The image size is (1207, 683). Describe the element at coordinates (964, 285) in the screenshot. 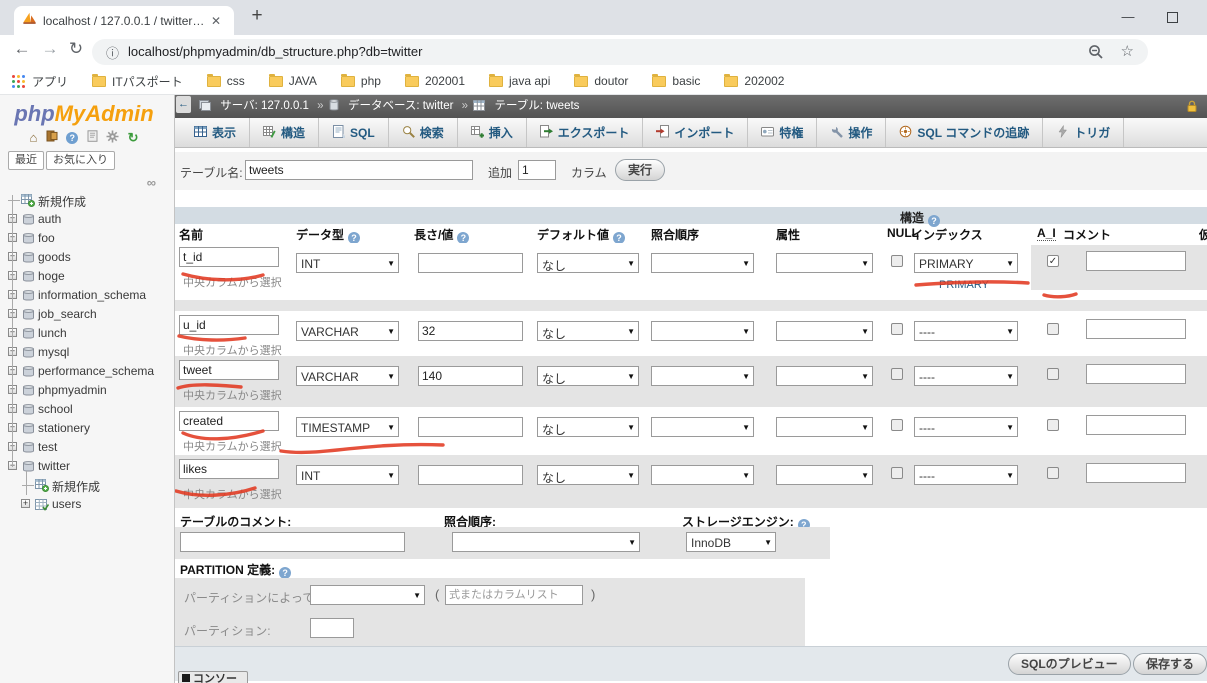

I see `index-hint: PRIMARY` at that location.